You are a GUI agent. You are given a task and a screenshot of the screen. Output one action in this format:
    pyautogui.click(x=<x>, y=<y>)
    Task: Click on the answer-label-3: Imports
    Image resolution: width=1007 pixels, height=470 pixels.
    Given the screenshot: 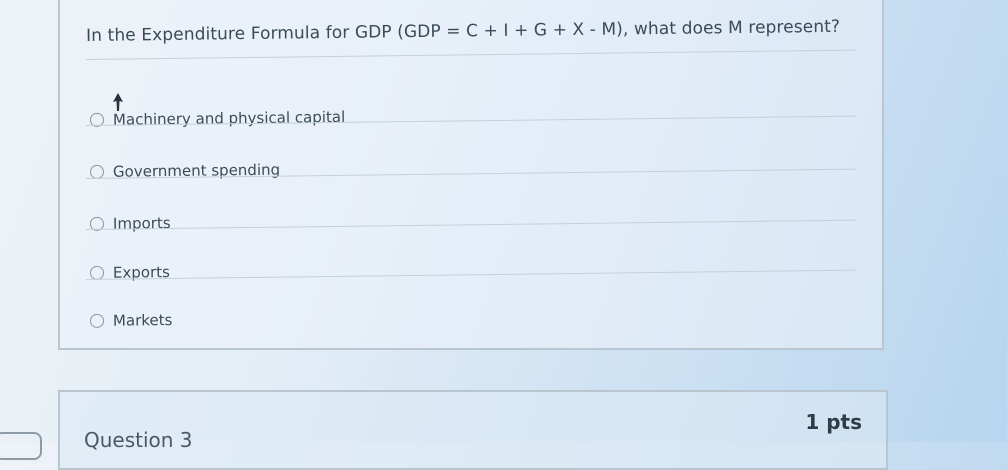 What is the action you would take?
    pyautogui.click(x=141, y=223)
    